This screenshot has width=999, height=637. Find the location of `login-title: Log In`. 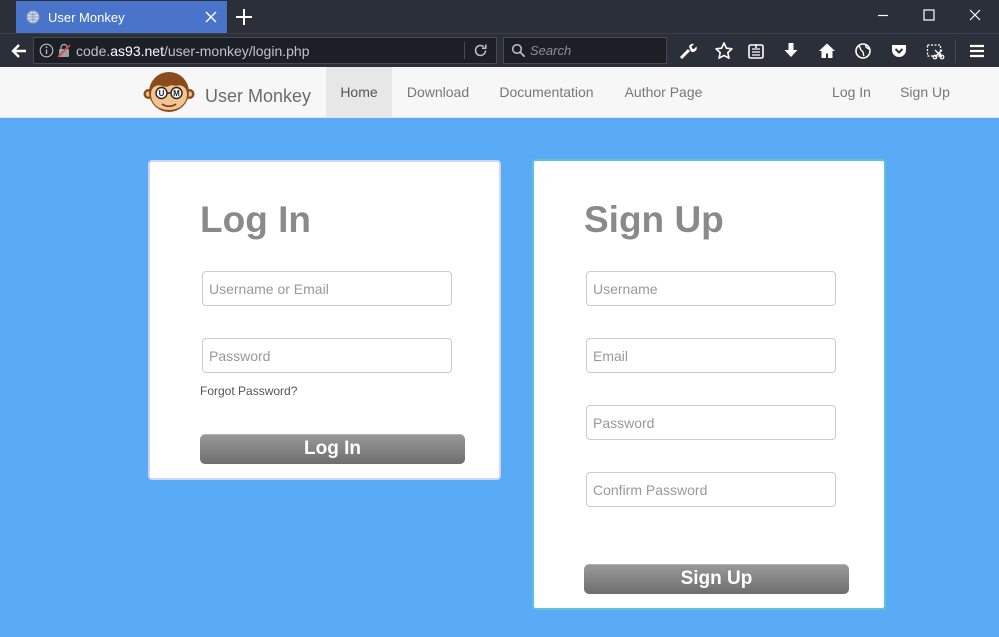

login-title: Log In is located at coordinates (255, 219).